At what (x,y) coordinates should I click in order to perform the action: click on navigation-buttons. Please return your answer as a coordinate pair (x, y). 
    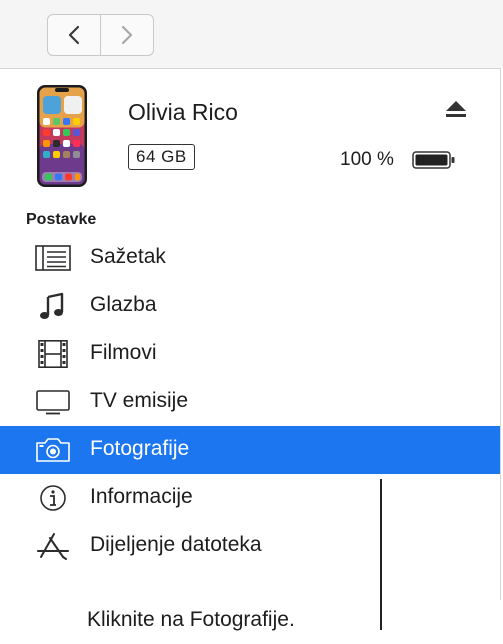
    Looking at the image, I should click on (100, 35).